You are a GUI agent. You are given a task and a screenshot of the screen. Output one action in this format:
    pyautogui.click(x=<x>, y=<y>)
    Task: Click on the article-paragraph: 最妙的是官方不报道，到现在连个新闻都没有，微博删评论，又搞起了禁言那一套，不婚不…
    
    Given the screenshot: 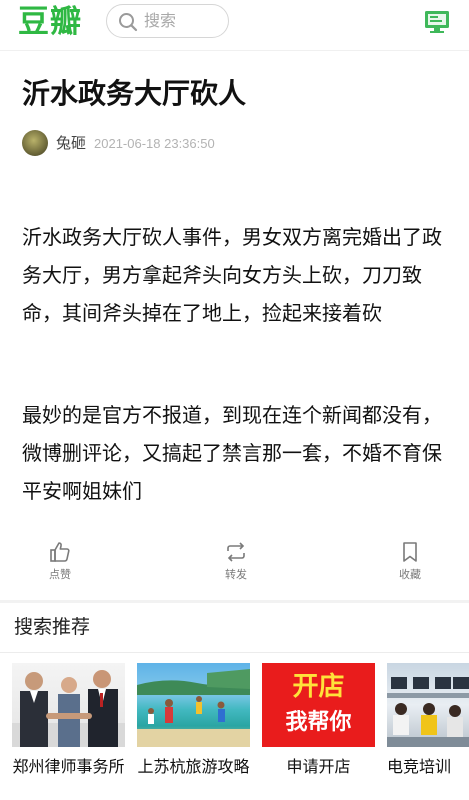 What is the action you would take?
    pyautogui.click(x=232, y=453)
    